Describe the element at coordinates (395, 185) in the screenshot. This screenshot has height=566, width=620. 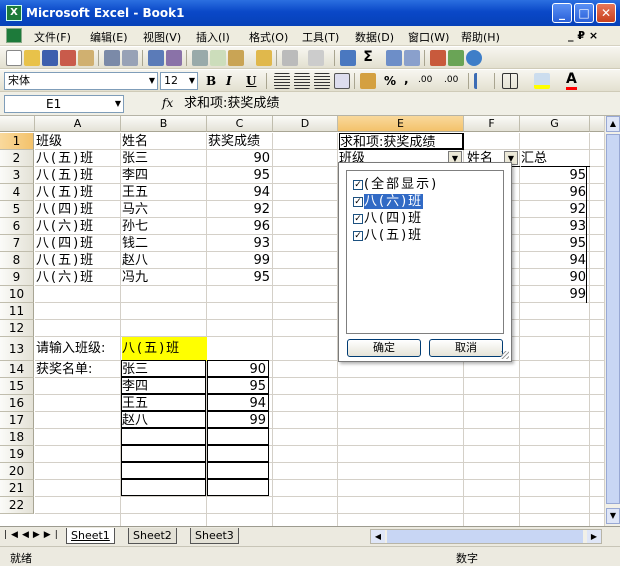
I see `filter-item: ✓ (全部显示)` at that location.